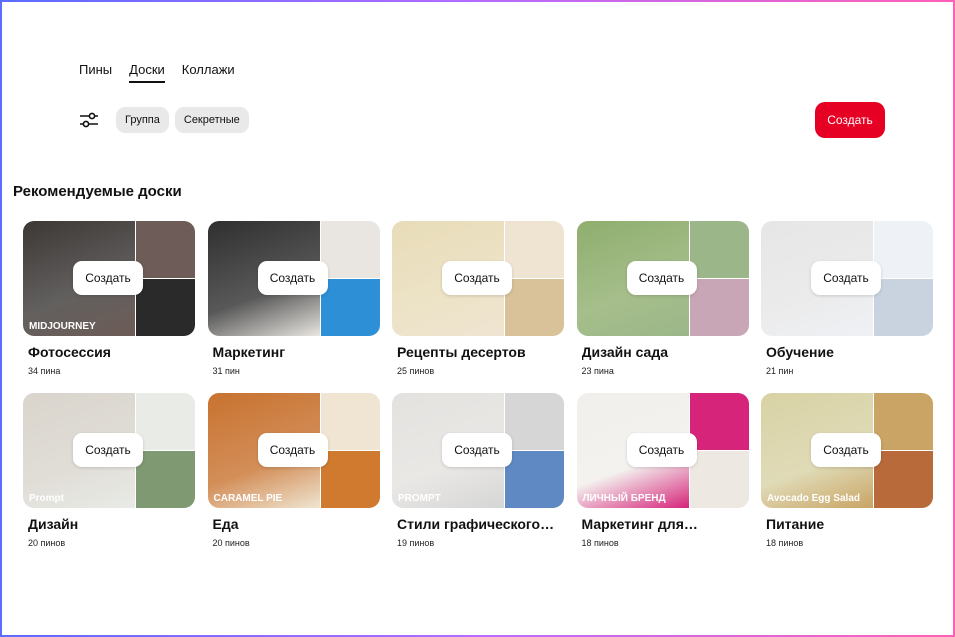 This screenshot has height=637, width=955. I want to click on filter-chip-secret: Секретные, so click(211, 120).